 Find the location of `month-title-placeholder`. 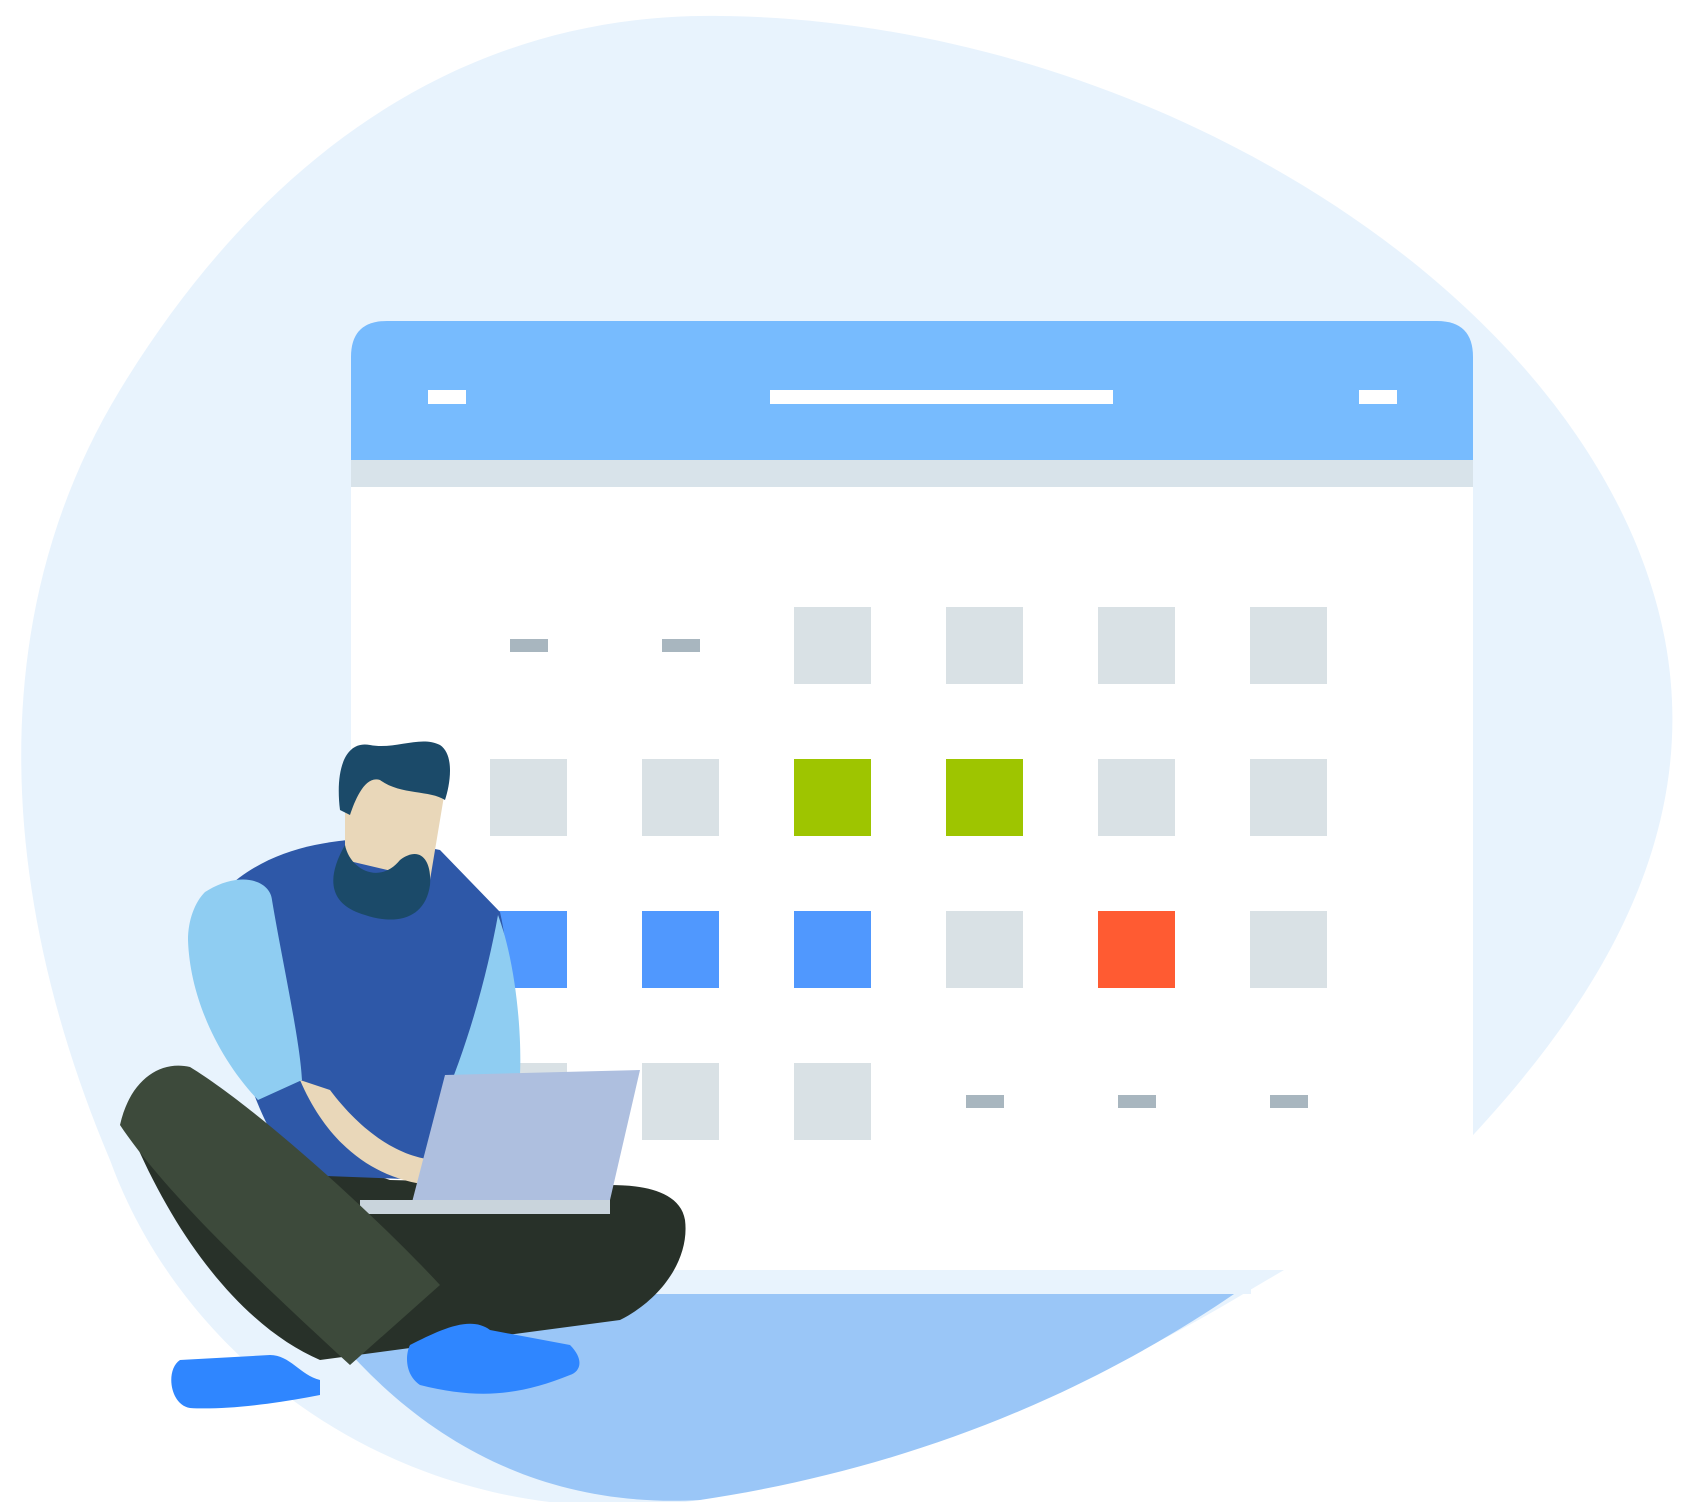

month-title-placeholder is located at coordinates (941, 397).